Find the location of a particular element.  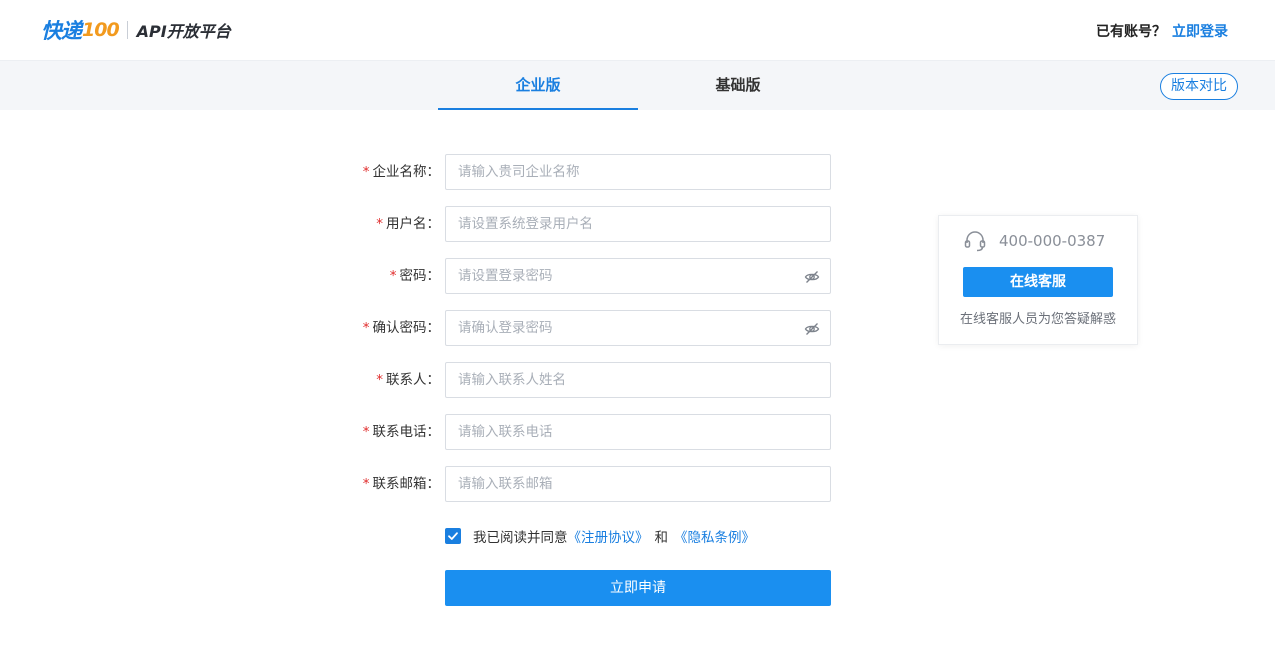

contact-email-input is located at coordinates (638, 484).